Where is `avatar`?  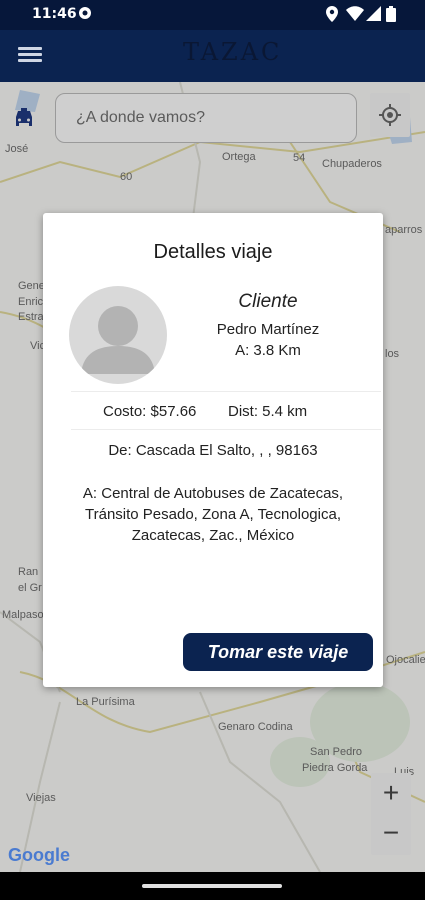 avatar is located at coordinates (118, 335).